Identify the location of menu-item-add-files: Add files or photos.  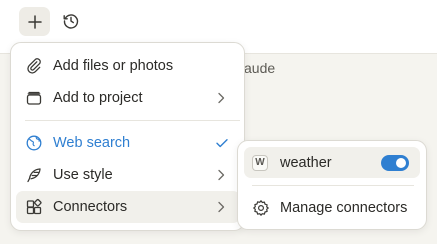
(128, 66).